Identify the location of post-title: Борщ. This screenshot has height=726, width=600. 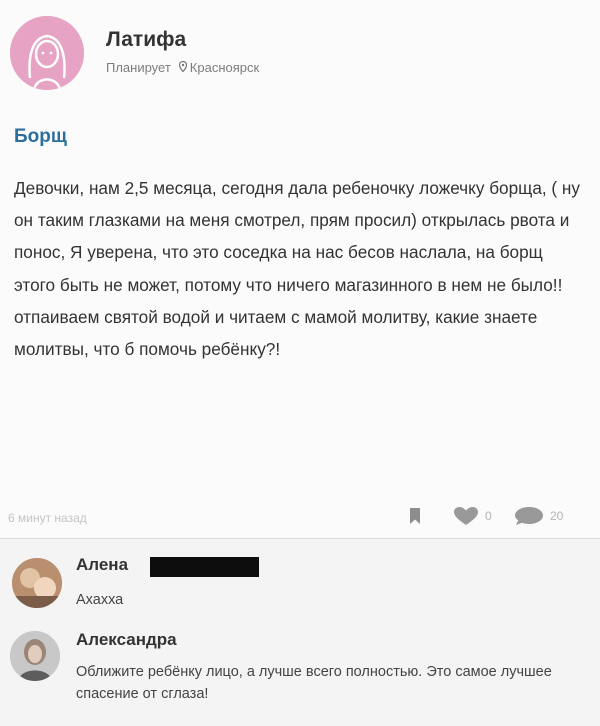
(40, 136).